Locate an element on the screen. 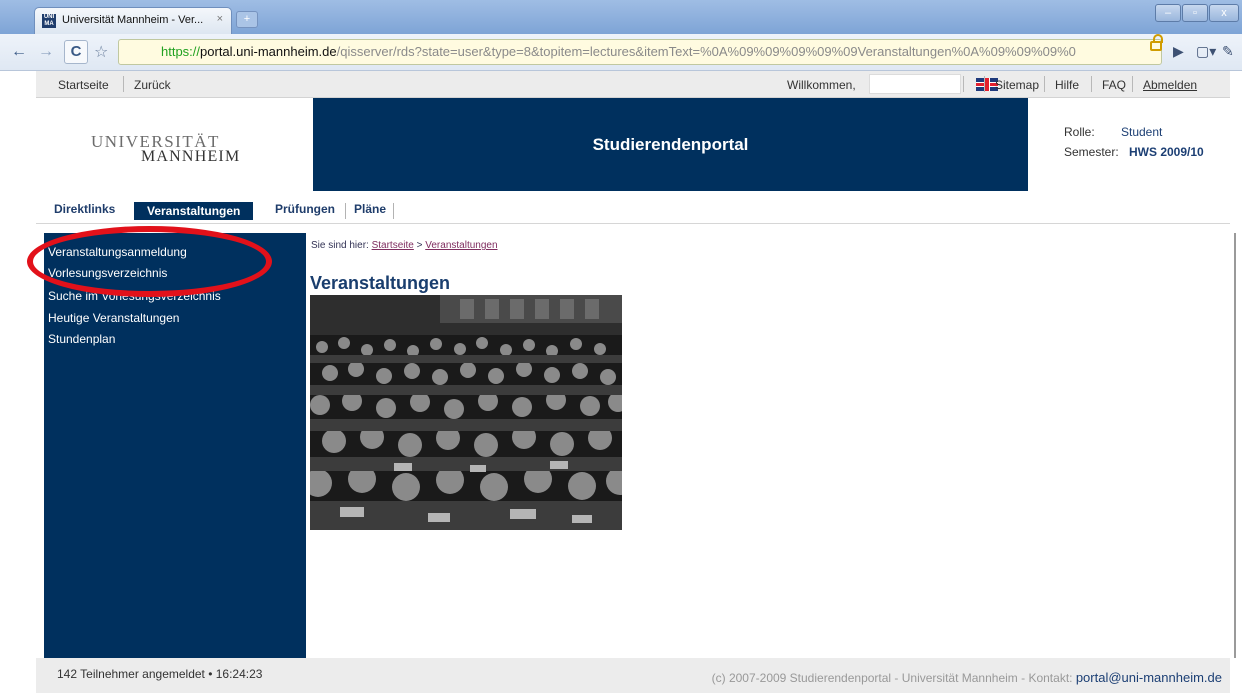 This screenshot has width=1242, height=693. audience-photo-image is located at coordinates (466, 412).